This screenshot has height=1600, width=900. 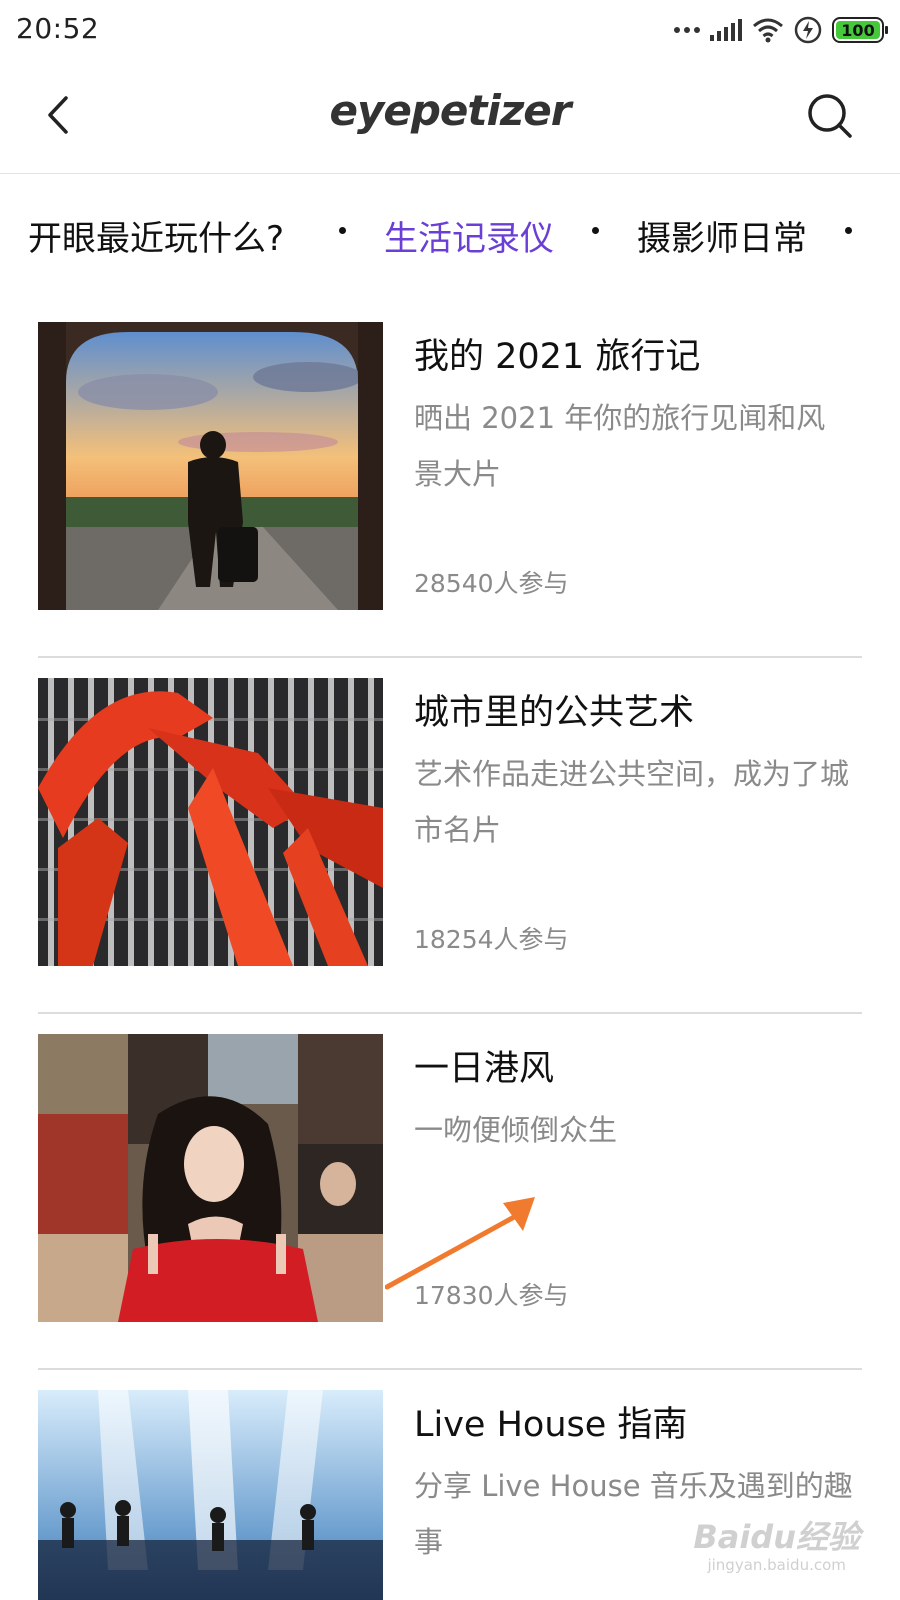 I want to click on topic-thumbnail-public-art, so click(x=210, y=822).